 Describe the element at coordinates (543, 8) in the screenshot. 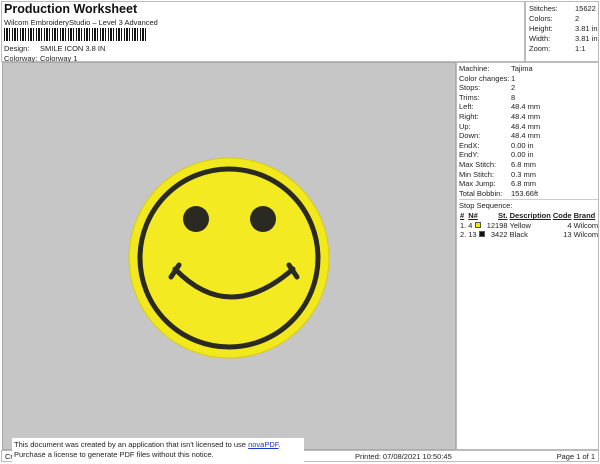

I see `info-label: Stitches:` at that location.